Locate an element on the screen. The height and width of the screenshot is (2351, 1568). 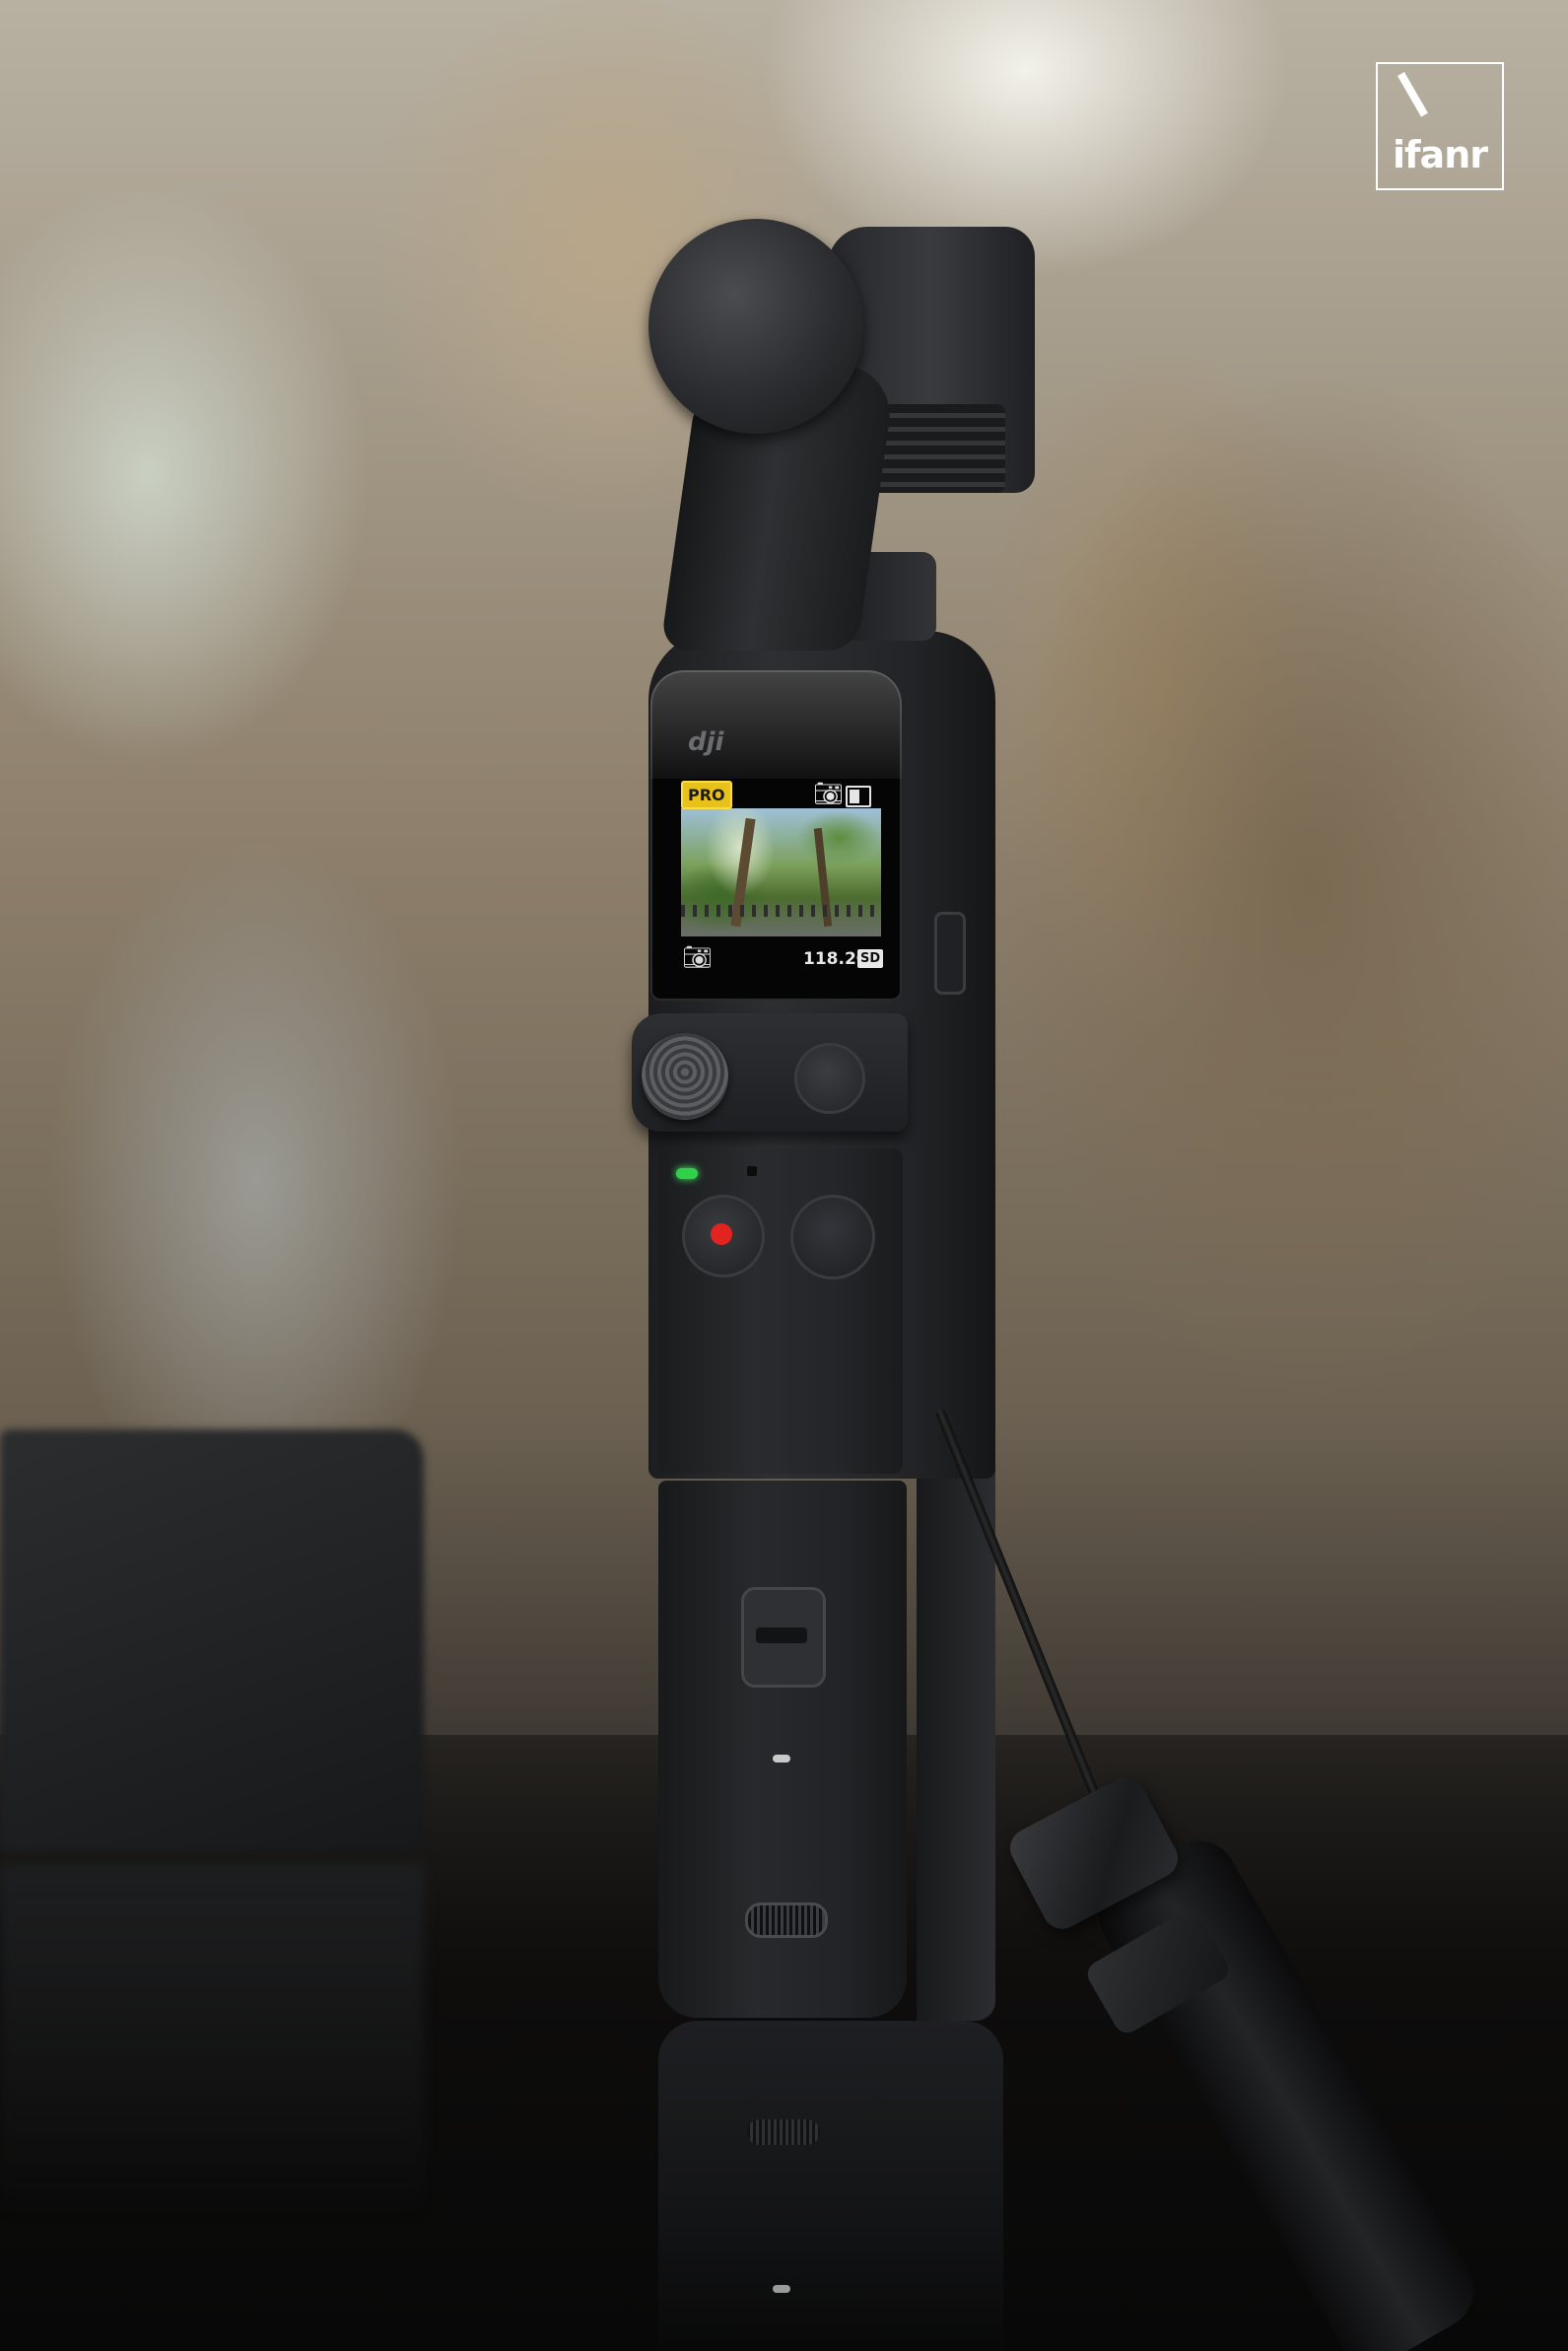
watermark-text: ifanr is located at coordinates (1440, 154).